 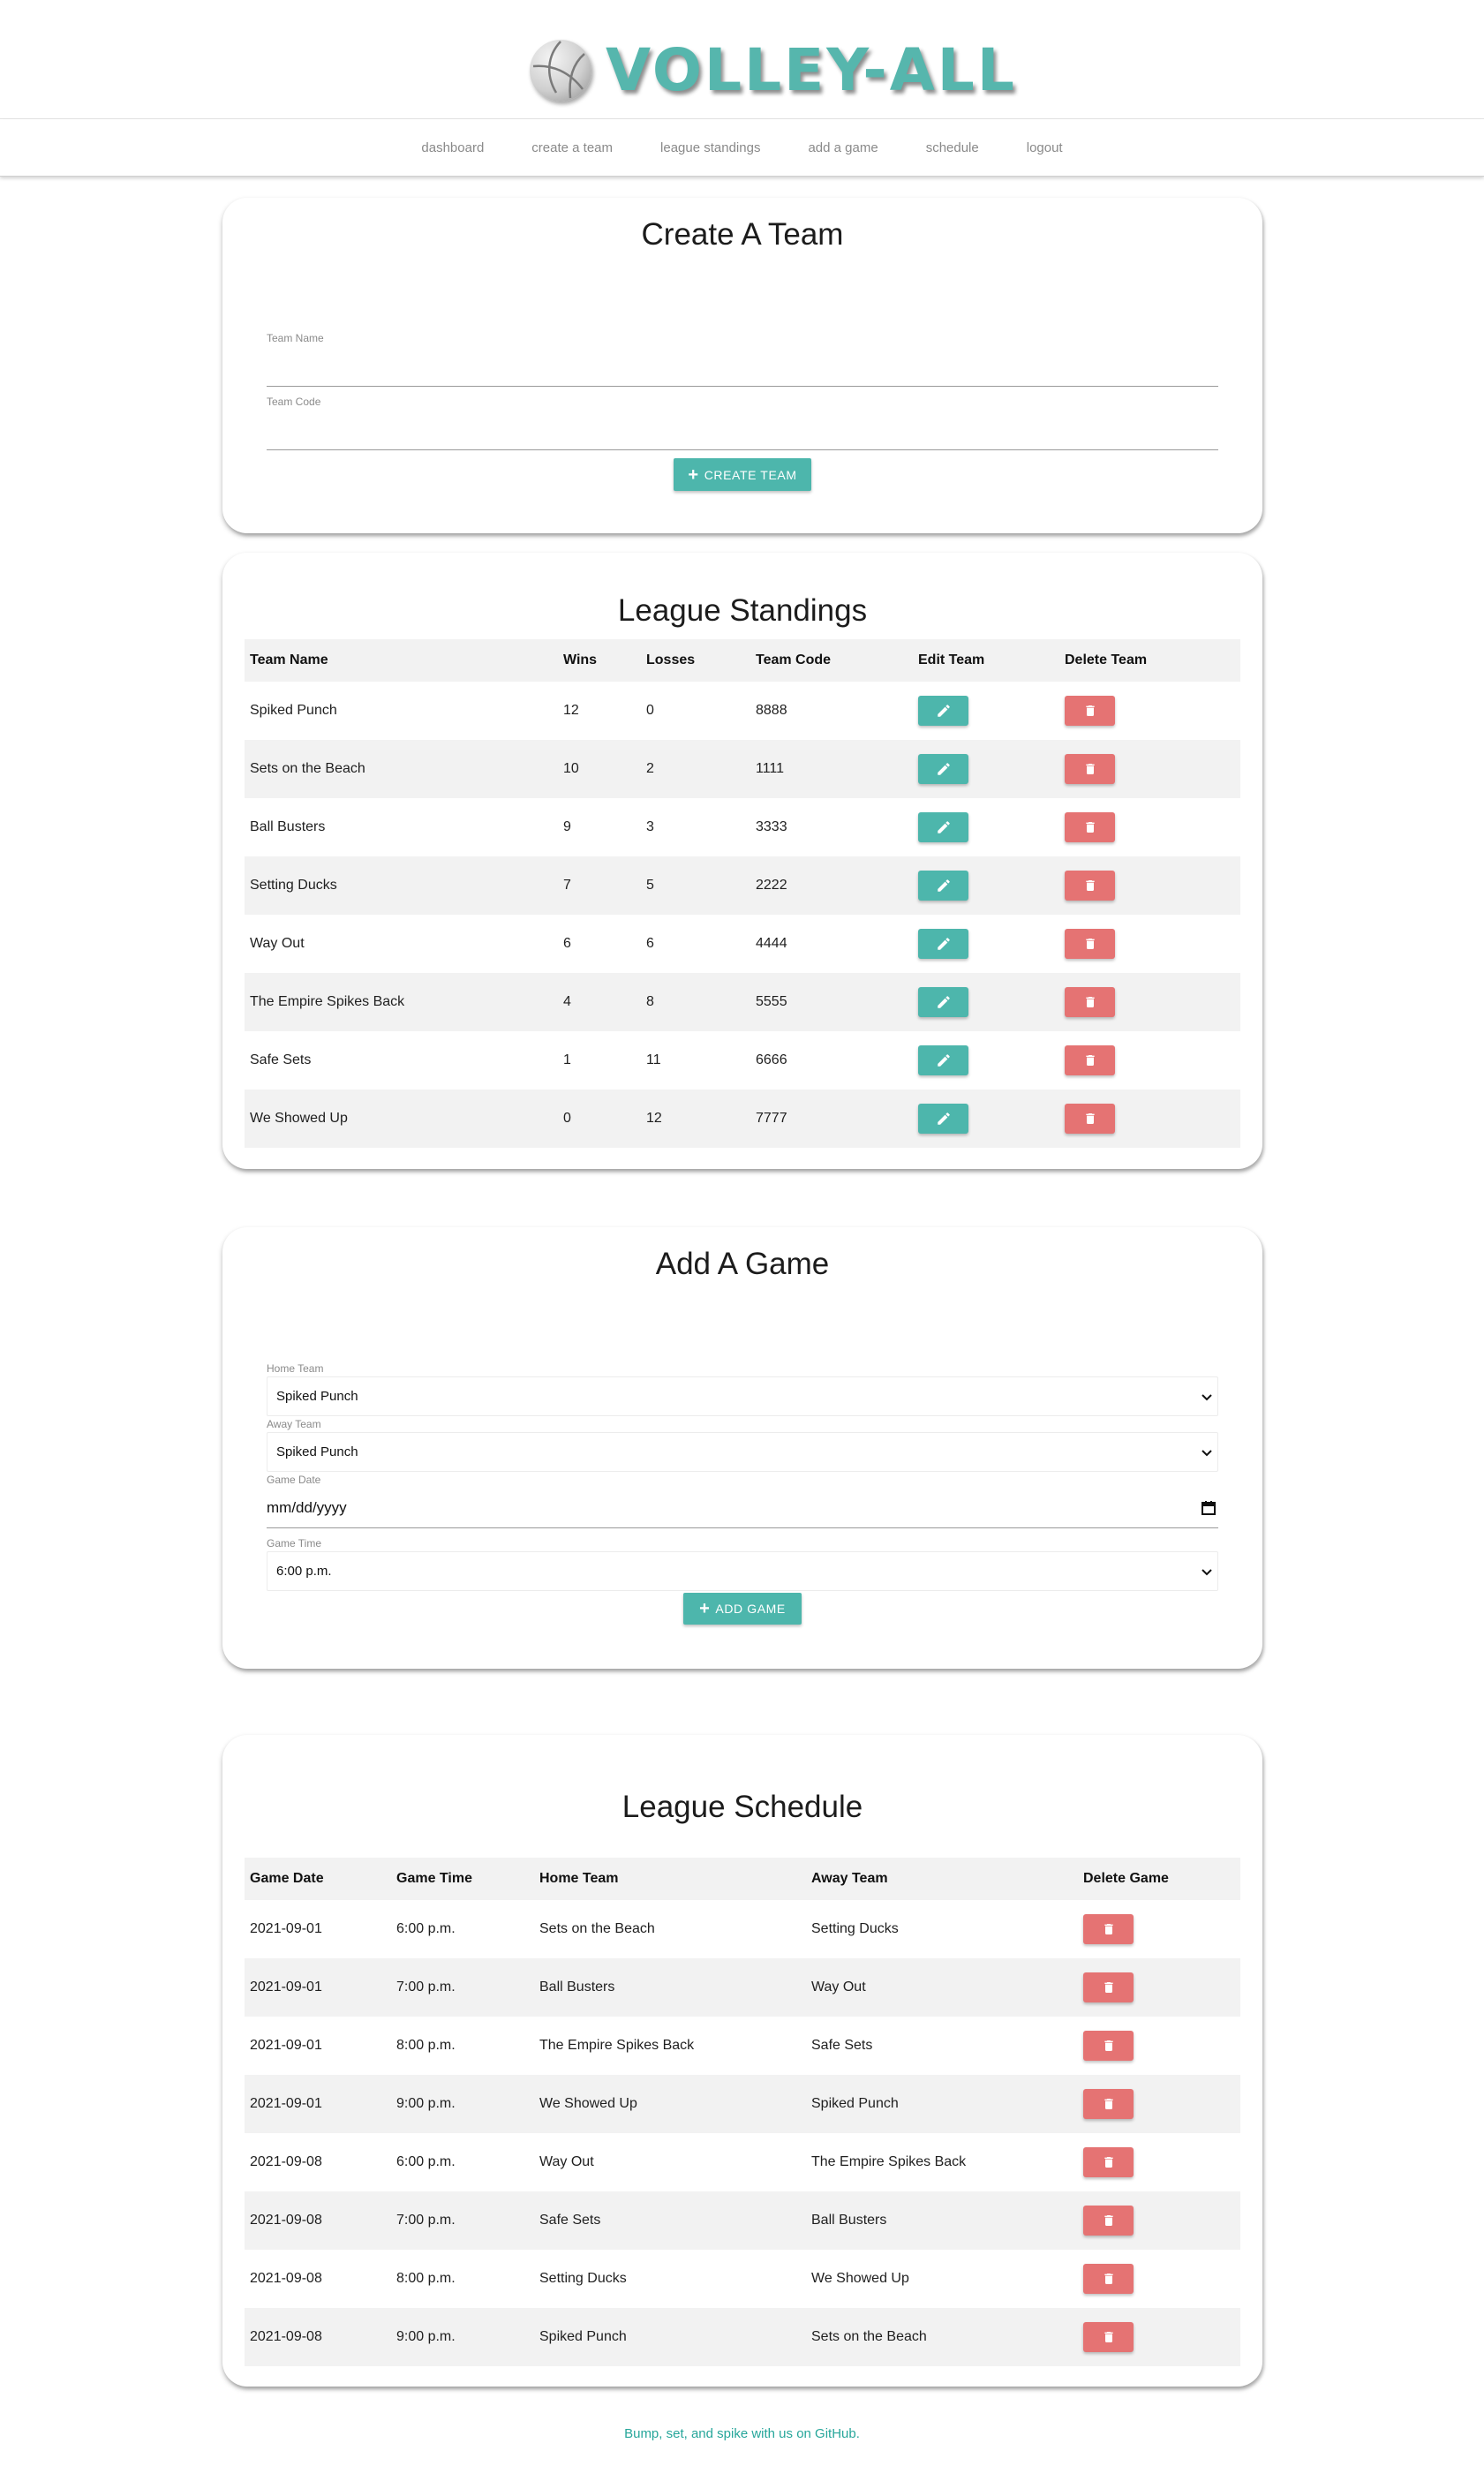 What do you see at coordinates (742, 1396) in the screenshot?
I see `home-team-select: Spiked Punch` at bounding box center [742, 1396].